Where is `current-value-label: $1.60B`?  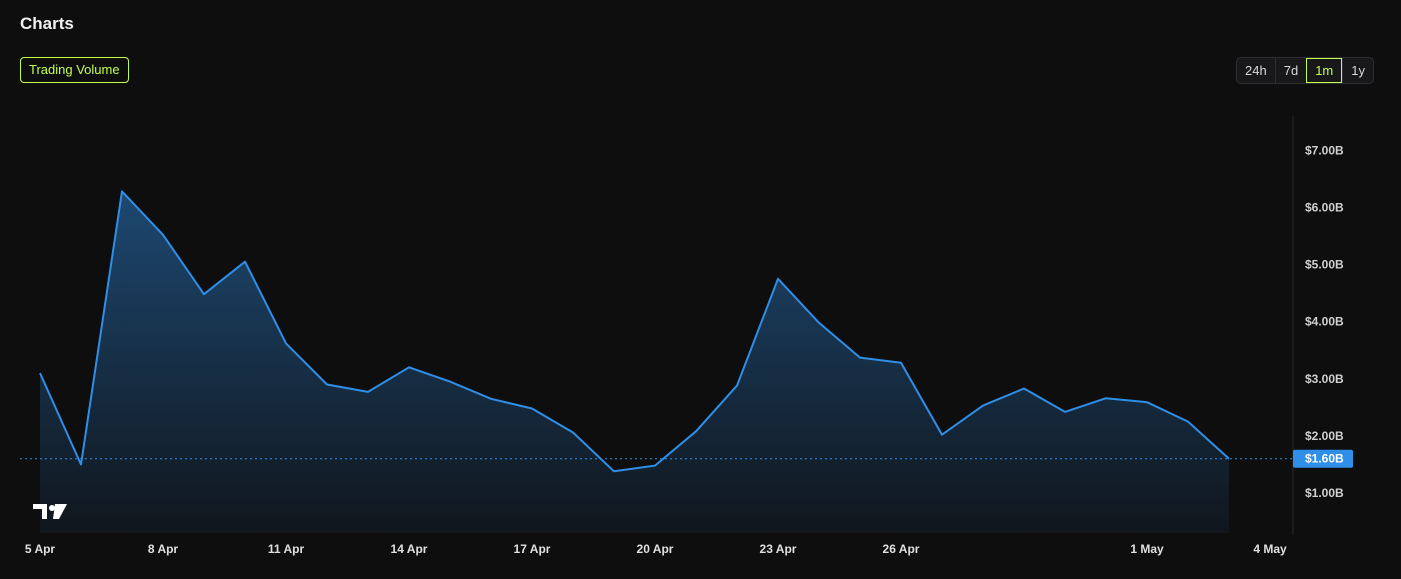
current-value-label: $1.60B is located at coordinates (1324, 459).